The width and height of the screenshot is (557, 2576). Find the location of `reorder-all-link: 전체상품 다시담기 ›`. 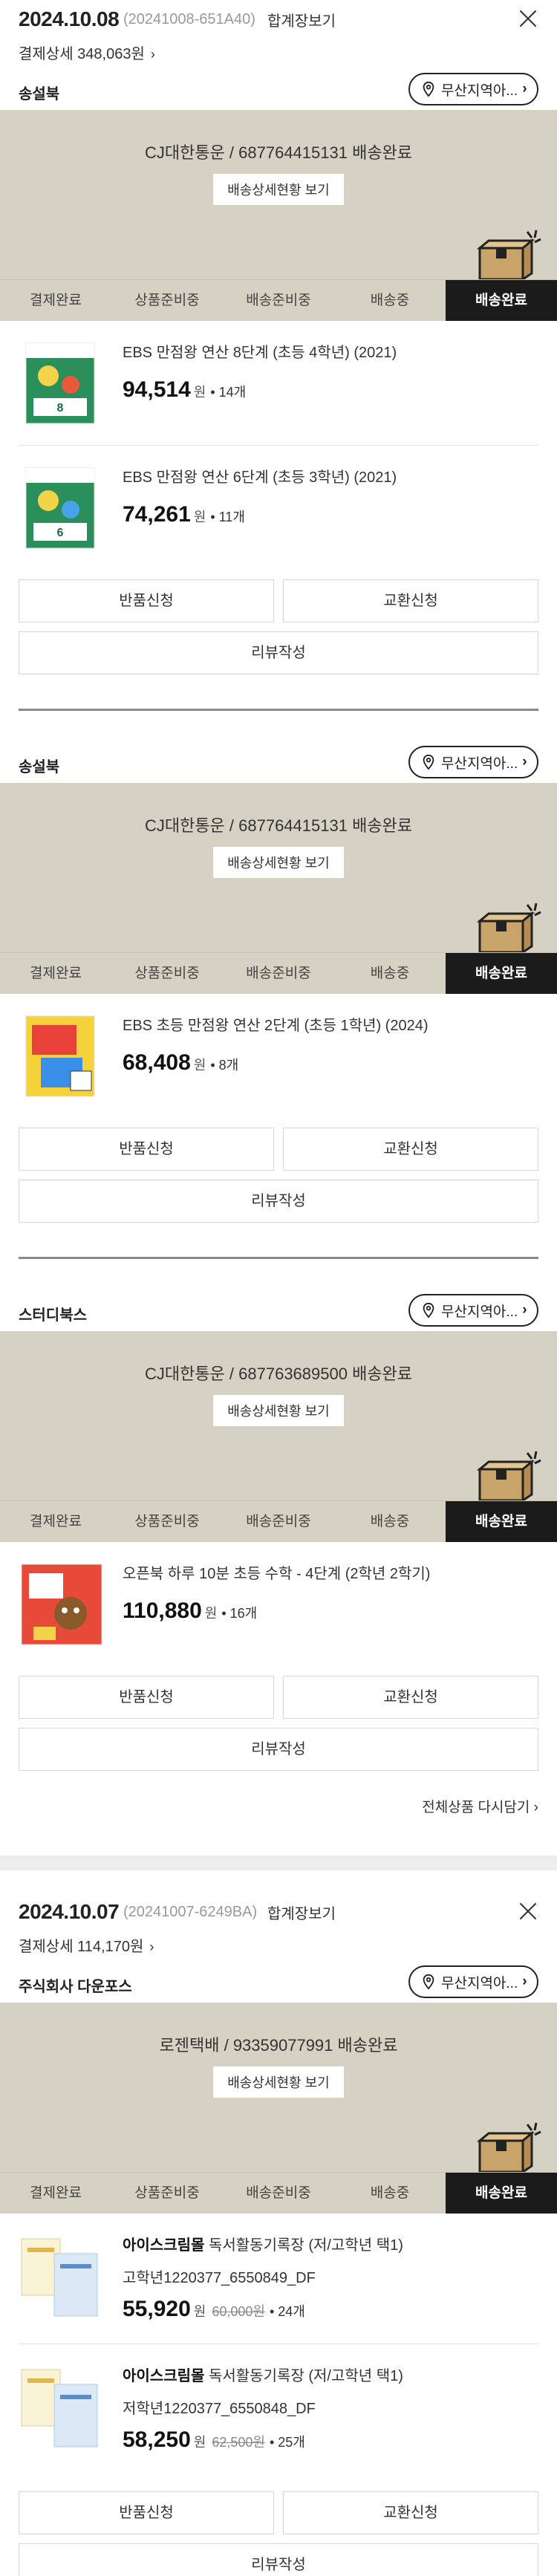

reorder-all-link: 전체상품 다시담기 › is located at coordinates (480, 1806).